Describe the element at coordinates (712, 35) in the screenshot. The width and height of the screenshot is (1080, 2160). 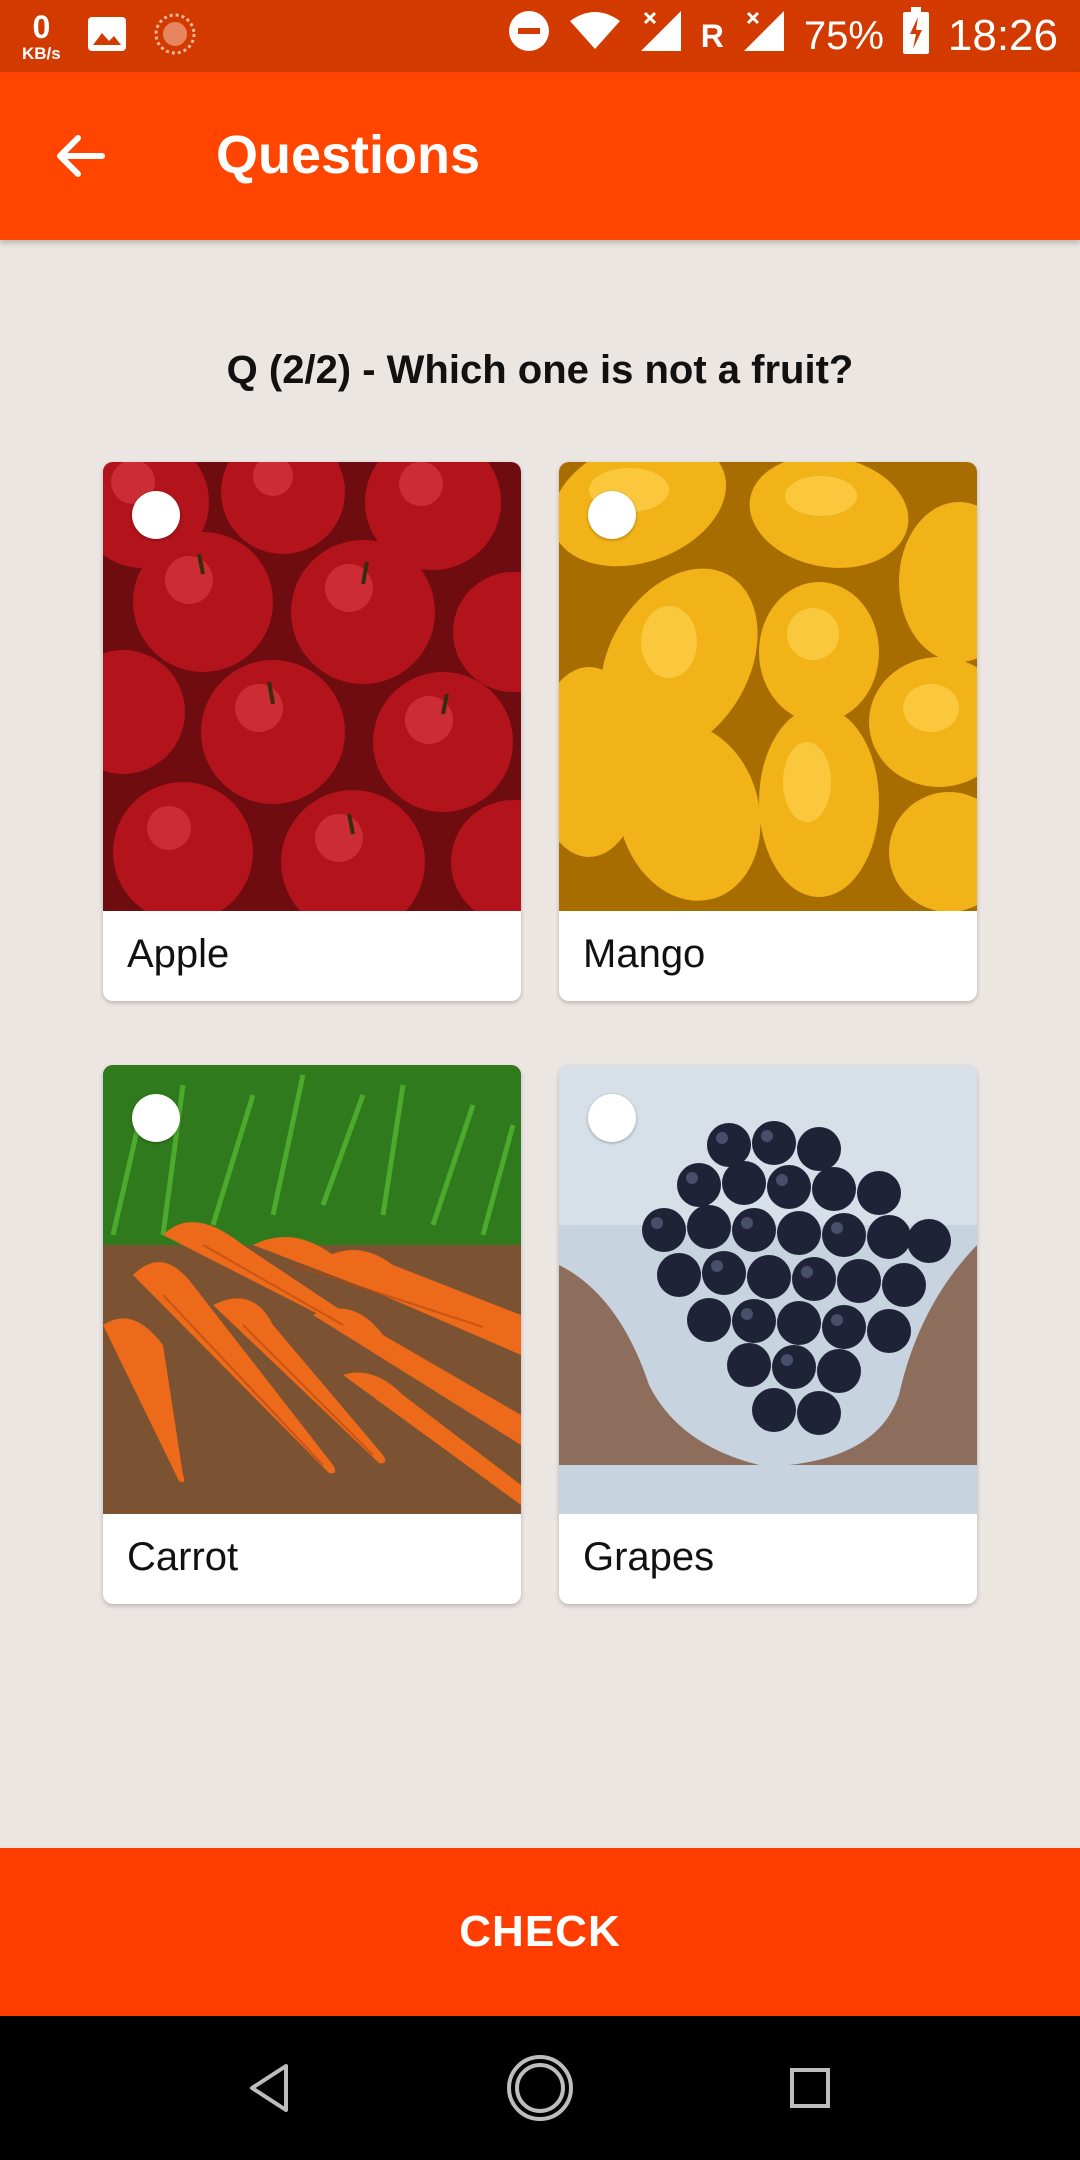
I see `roaming-label: R` at that location.